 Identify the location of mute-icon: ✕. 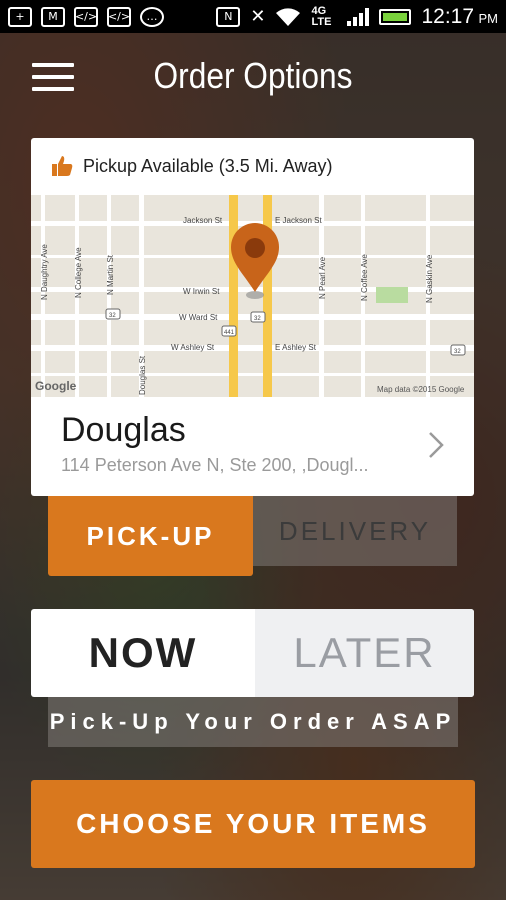
(258, 16).